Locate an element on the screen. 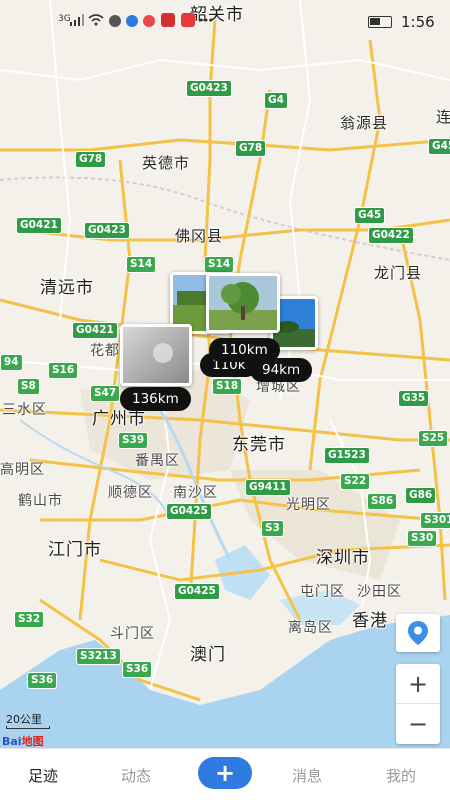  road-shield: S22 is located at coordinates (355, 481).